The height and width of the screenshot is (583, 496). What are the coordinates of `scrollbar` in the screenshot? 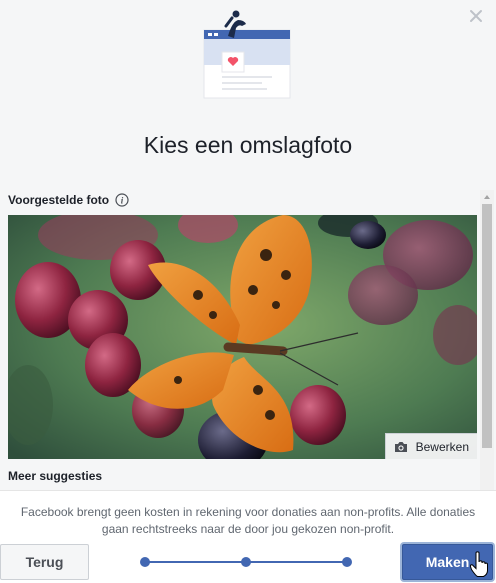 It's located at (487, 340).